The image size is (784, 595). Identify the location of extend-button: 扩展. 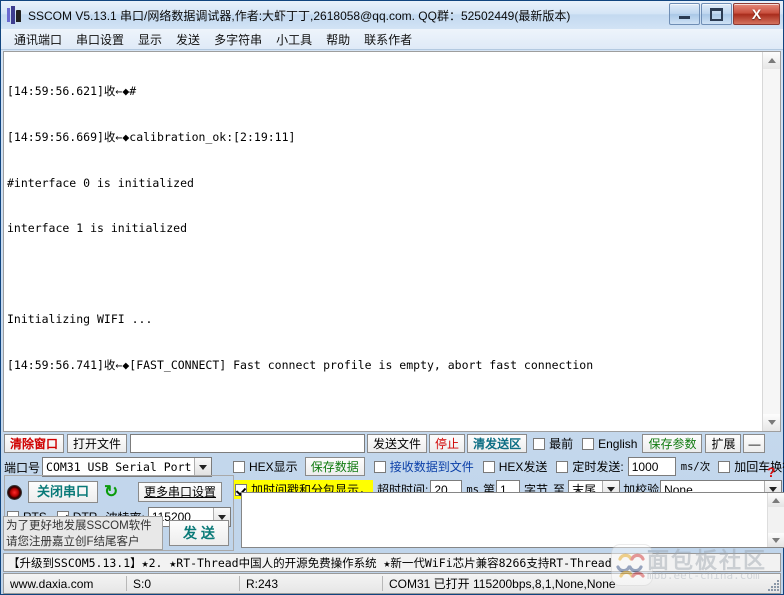
(723, 443).